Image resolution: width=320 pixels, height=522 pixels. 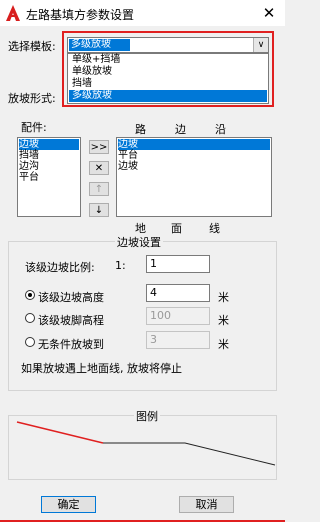 I want to click on path-header-char: 路, so click(x=140, y=129).